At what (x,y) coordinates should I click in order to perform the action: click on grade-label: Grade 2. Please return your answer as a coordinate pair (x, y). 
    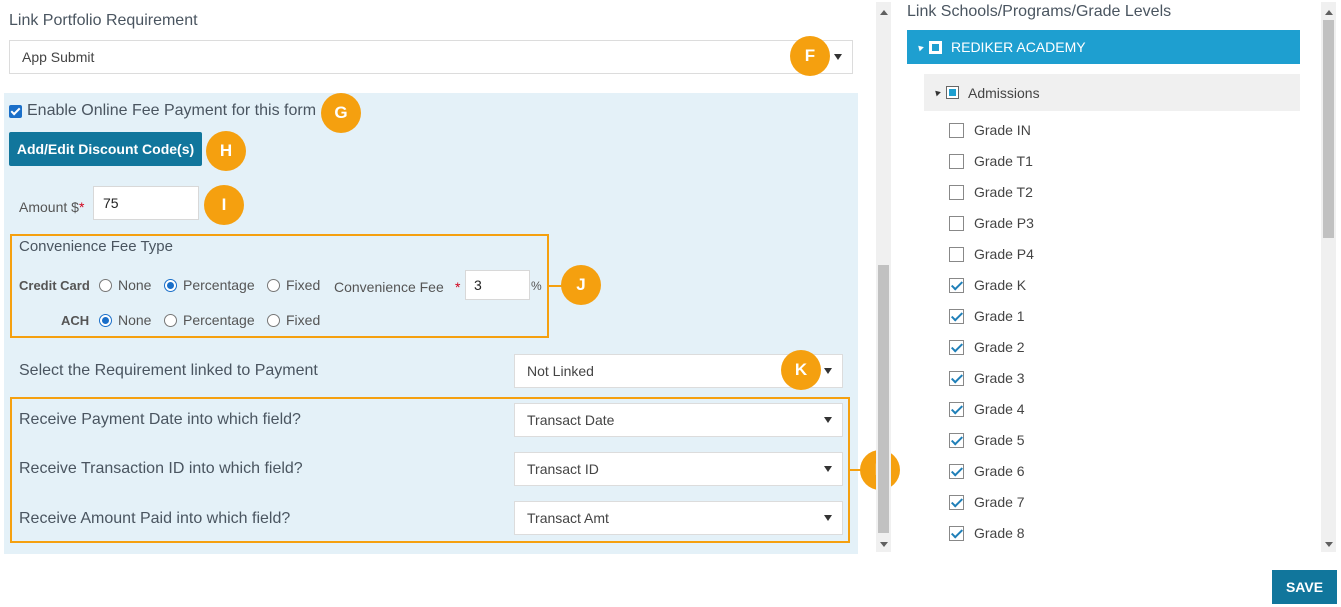
    Looking at the image, I should click on (999, 347).